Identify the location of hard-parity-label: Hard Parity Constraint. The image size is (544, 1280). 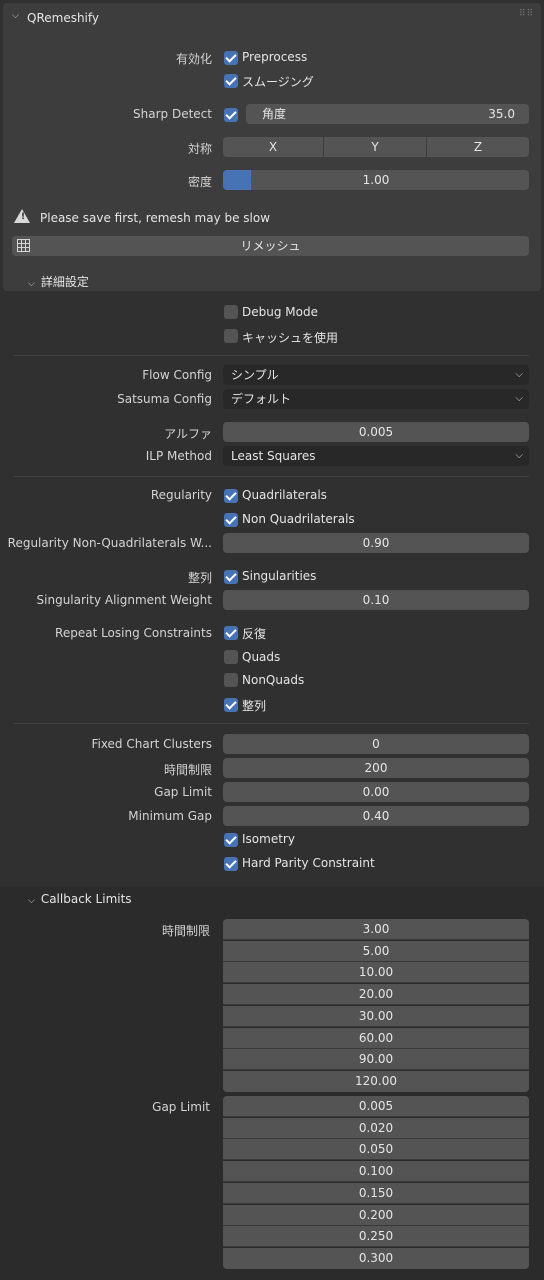
(308, 863).